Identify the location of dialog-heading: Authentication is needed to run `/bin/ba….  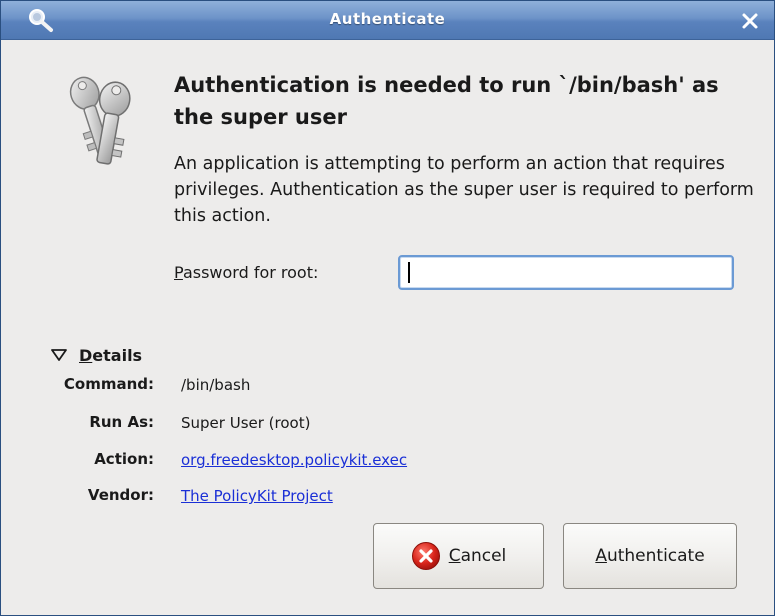
(446, 101).